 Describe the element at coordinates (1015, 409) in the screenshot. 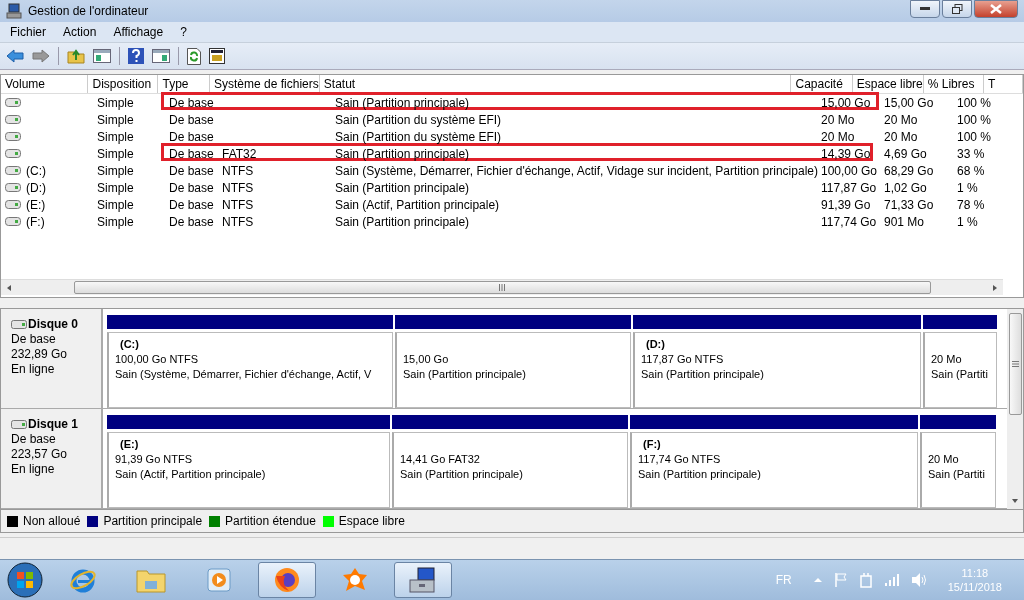

I see `vertical-scrollbar` at that location.